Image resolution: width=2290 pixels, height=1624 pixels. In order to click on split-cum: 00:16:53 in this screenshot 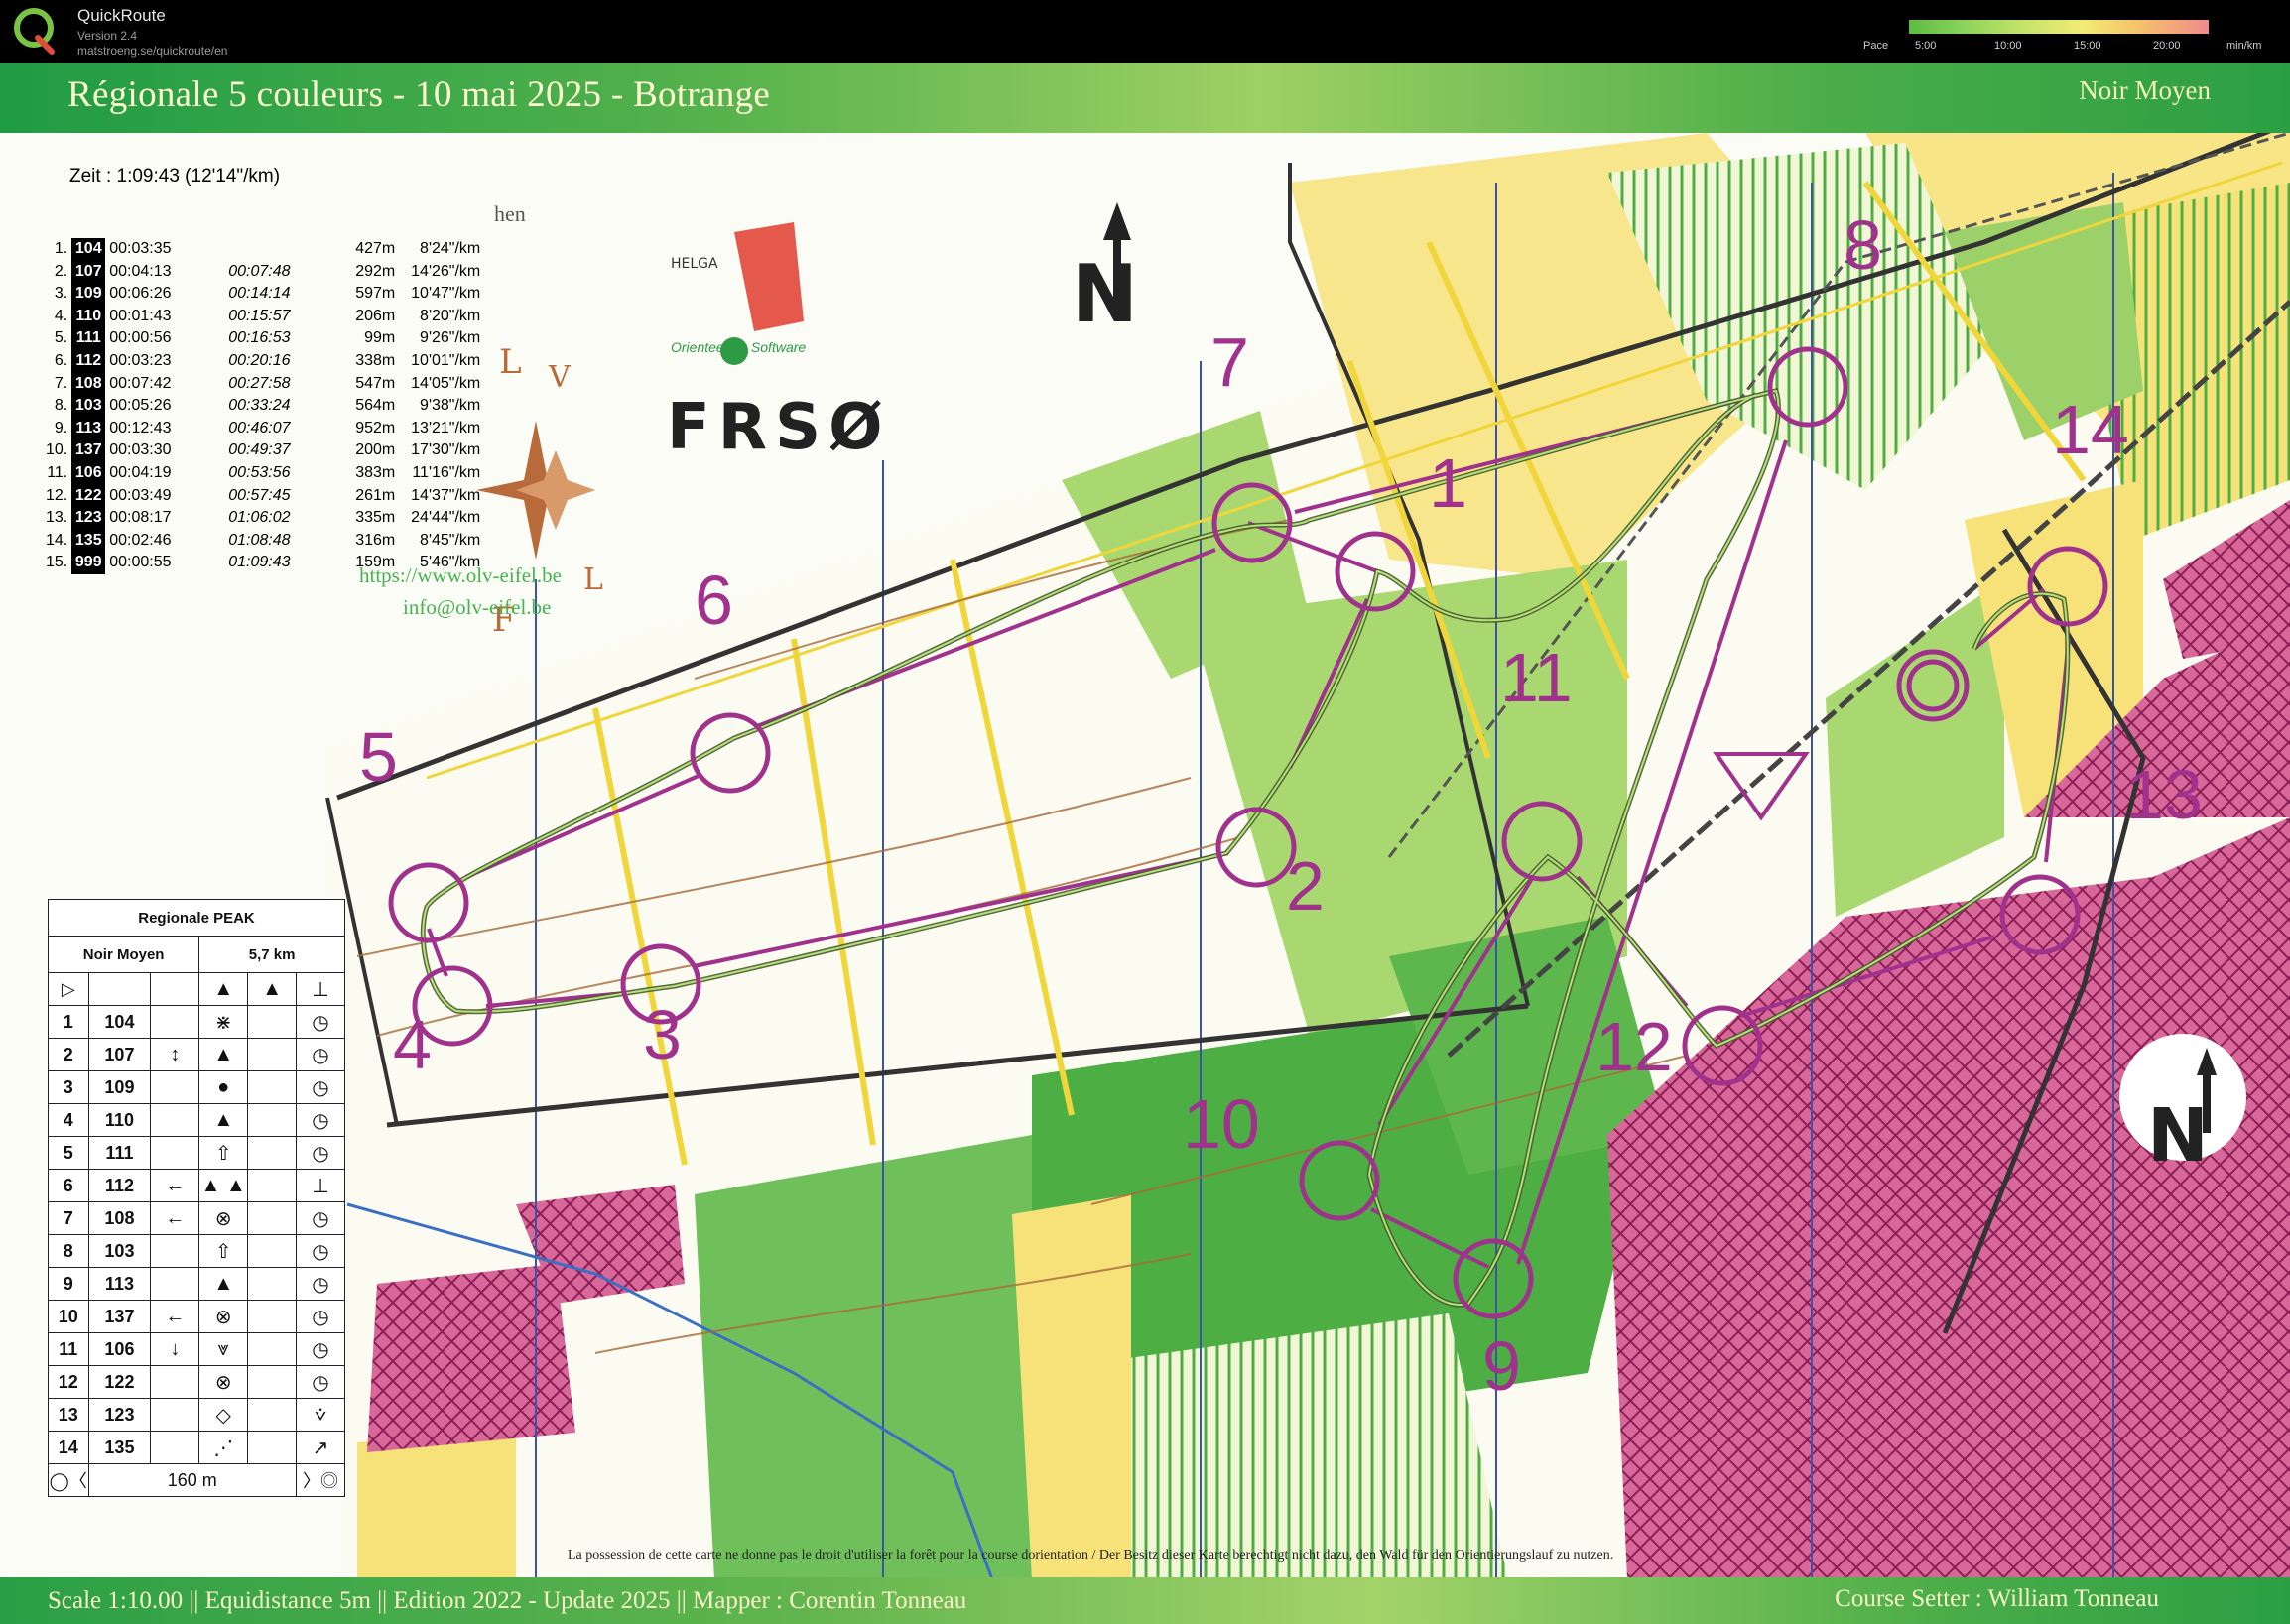, I will do `click(259, 338)`.